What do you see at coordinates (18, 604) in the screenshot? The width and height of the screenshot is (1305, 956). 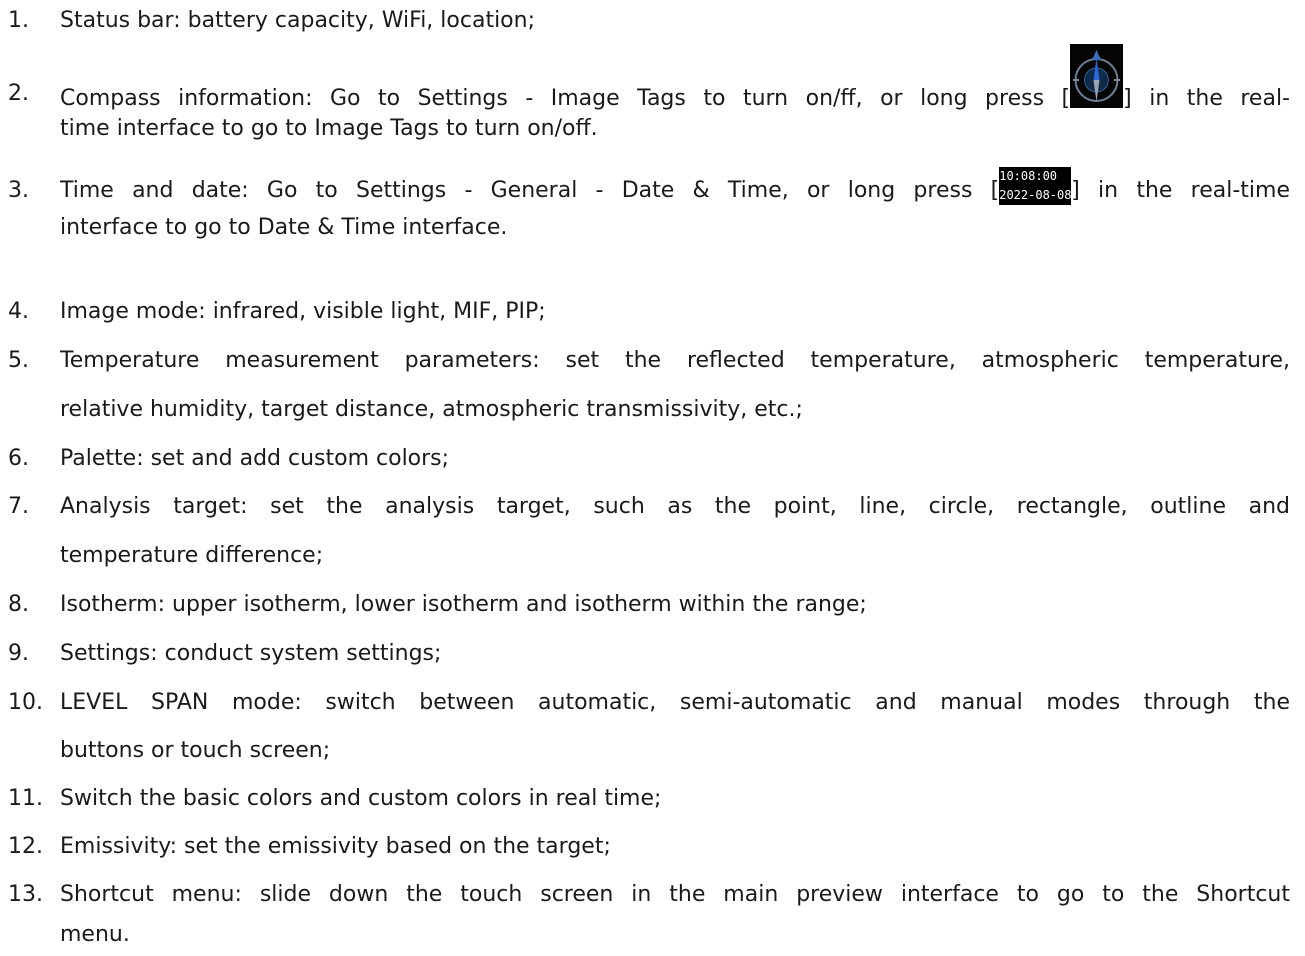 I see `item-number: 8.` at bounding box center [18, 604].